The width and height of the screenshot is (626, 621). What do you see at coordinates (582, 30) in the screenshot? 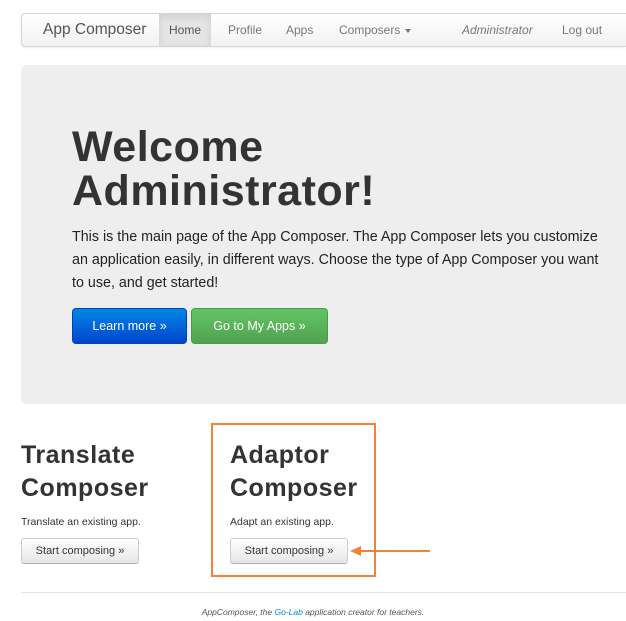
I see `nav-logout: Log out` at bounding box center [582, 30].